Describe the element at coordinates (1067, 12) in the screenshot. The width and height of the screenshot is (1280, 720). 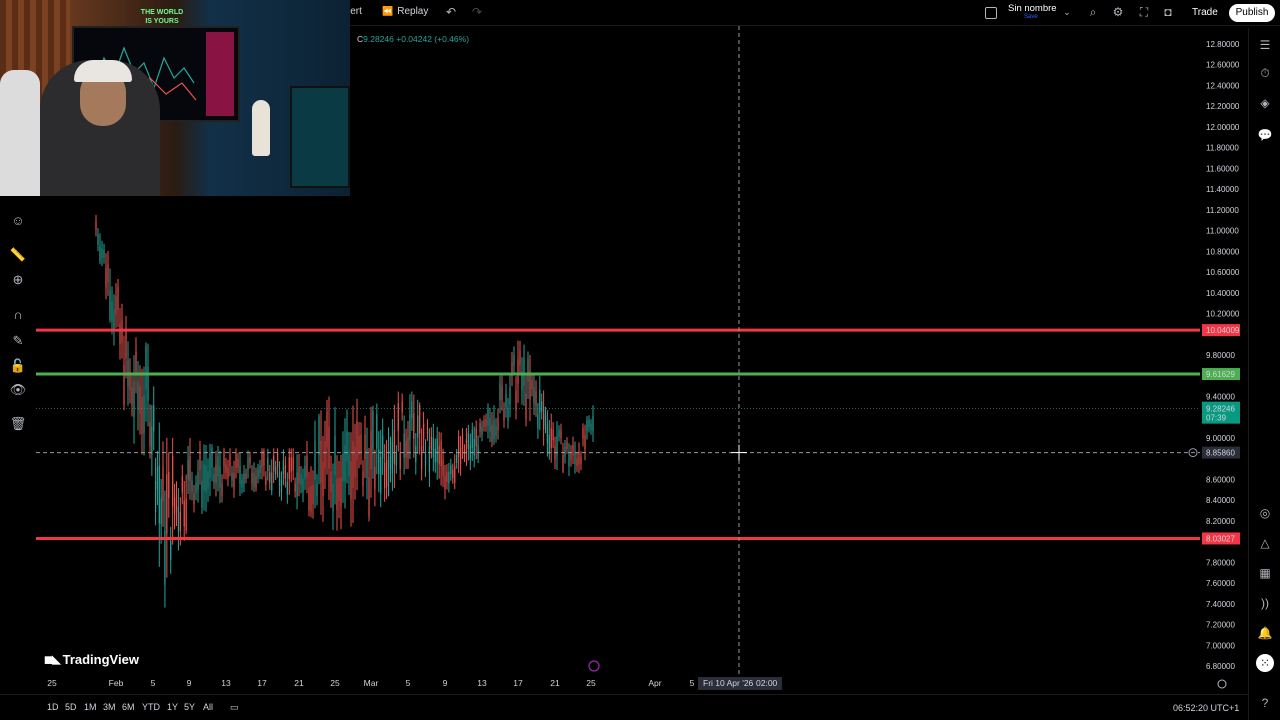
I see `chevron-down-icon: ⌄` at that location.